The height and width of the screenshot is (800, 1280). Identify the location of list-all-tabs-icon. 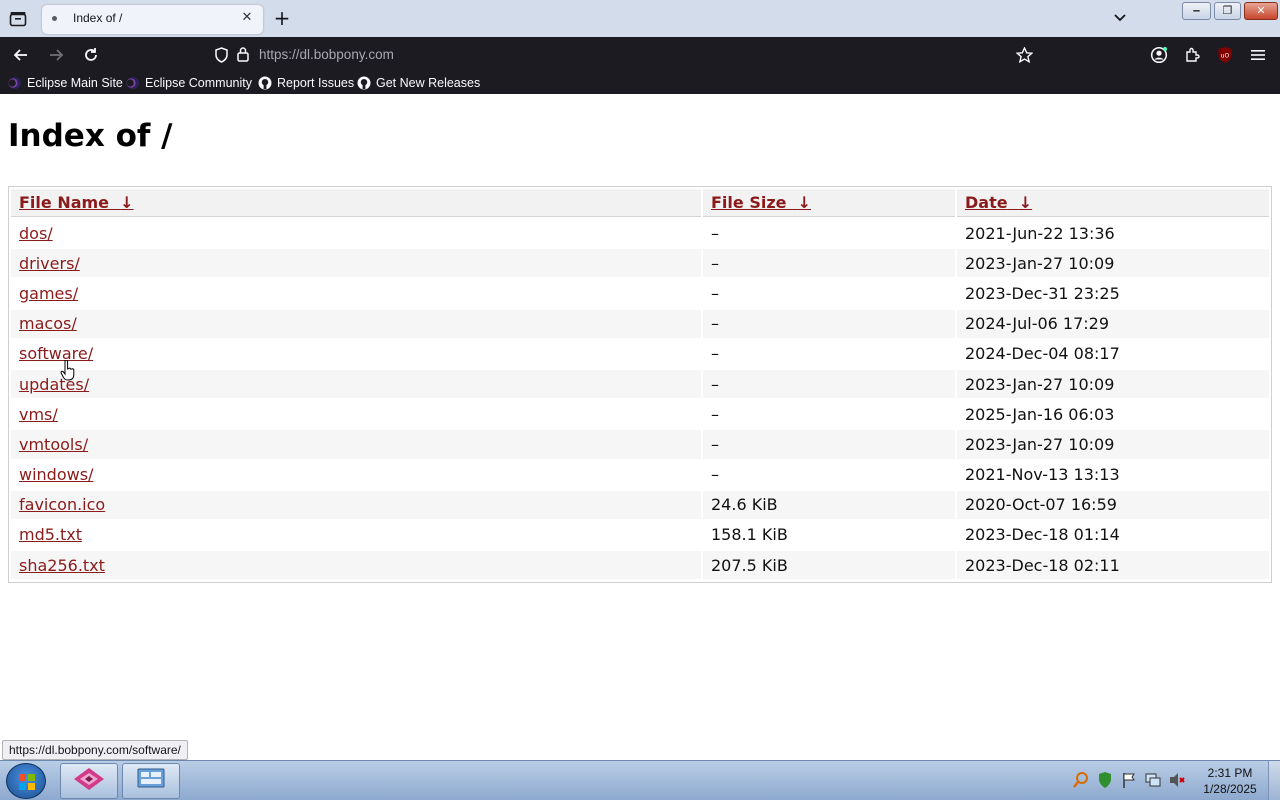
(1122, 18).